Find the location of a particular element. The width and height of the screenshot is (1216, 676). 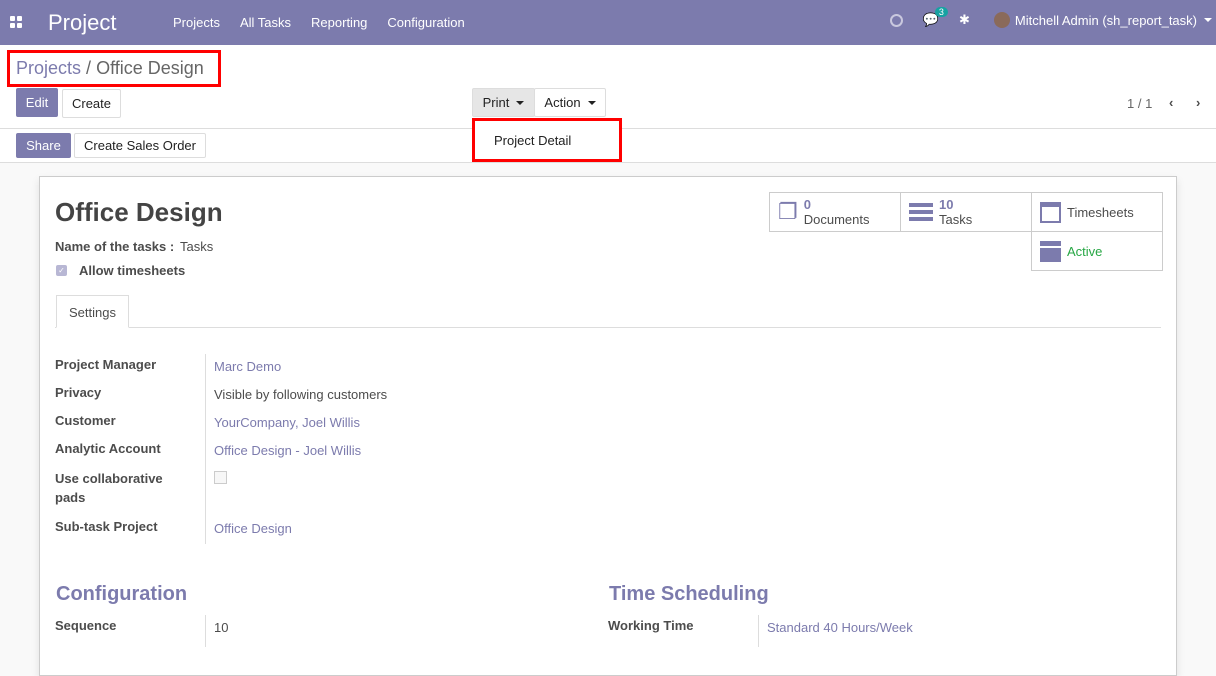

tasks-name-label: Name of the tasks : is located at coordinates (115, 246).